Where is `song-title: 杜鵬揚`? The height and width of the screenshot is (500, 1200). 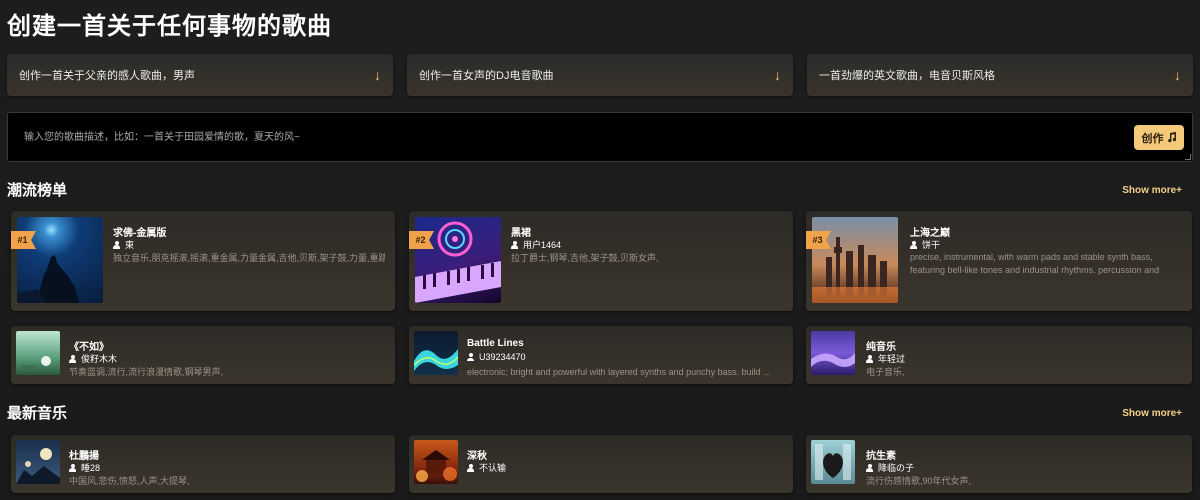 song-title: 杜鵬揚 is located at coordinates (84, 456).